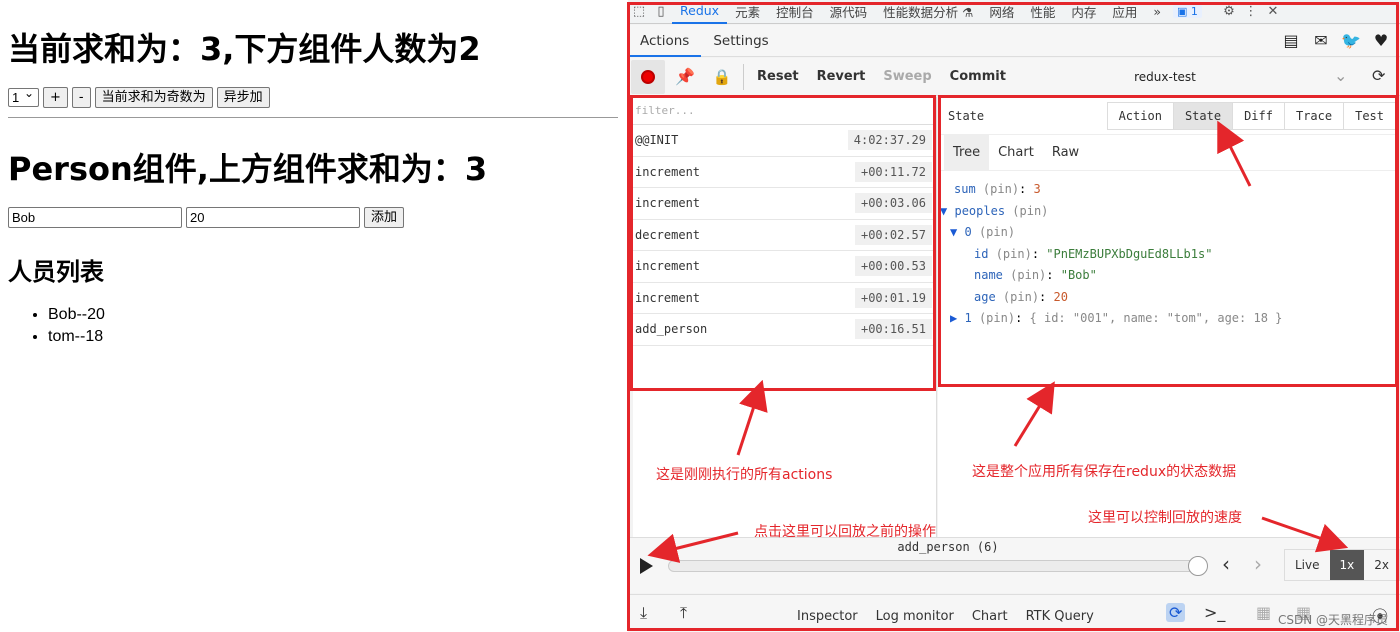  I want to click on node-value: "PnEMzBUPXbDguEd8LLb1s", so click(1129, 253).